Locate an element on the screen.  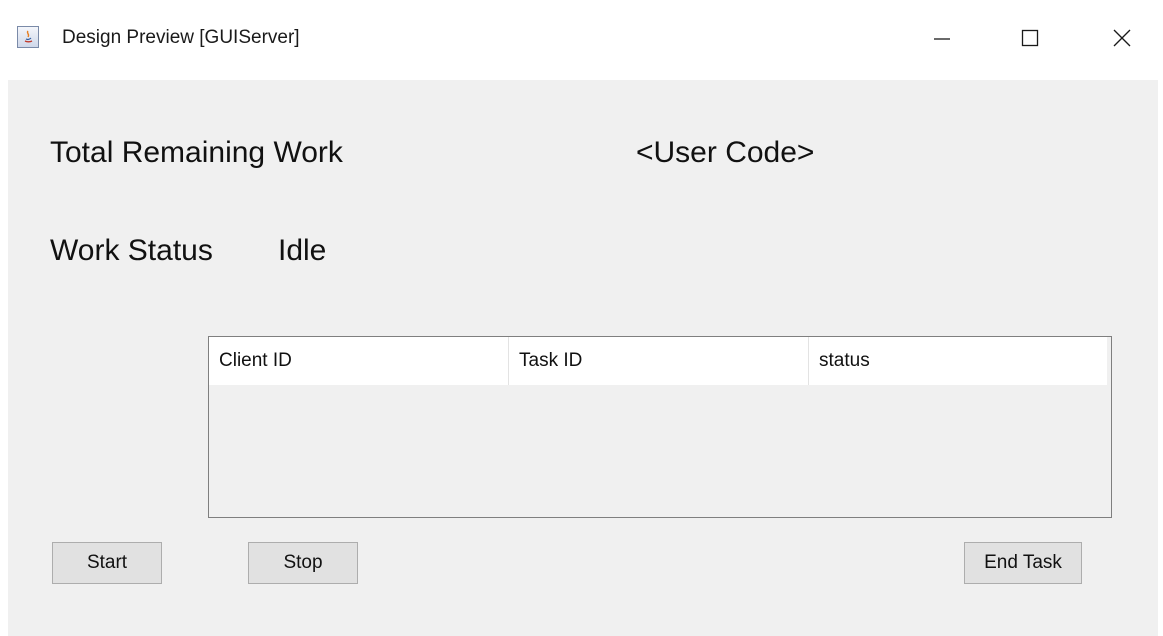
column-header-task-id: Task ID is located at coordinates (659, 361).